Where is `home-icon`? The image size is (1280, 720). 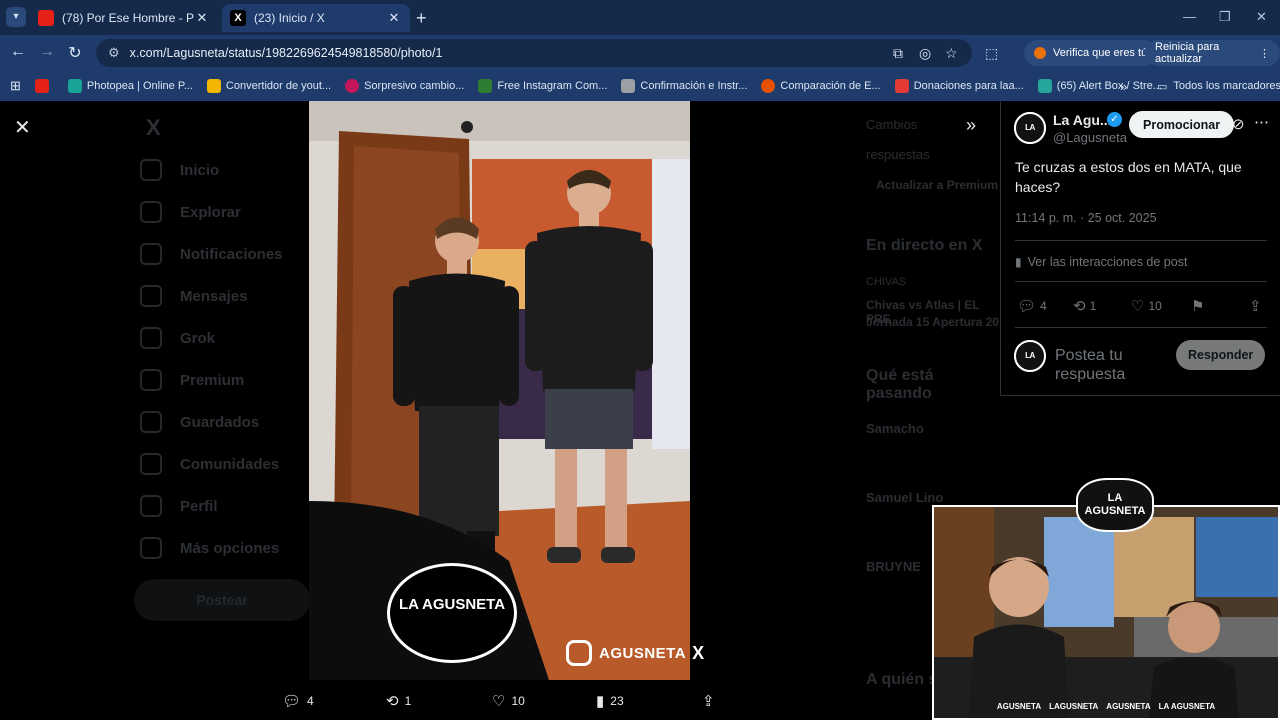 home-icon is located at coordinates (151, 170).